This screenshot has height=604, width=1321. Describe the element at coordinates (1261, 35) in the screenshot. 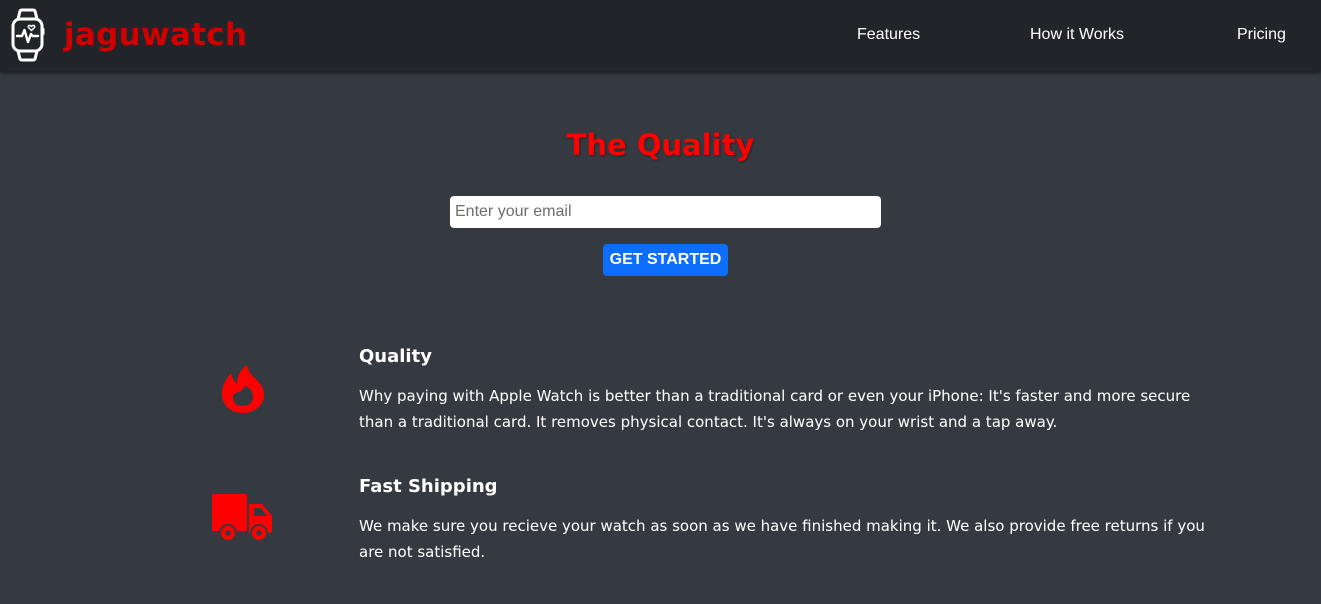

I see `nav-link-pricing: Pricing` at that location.